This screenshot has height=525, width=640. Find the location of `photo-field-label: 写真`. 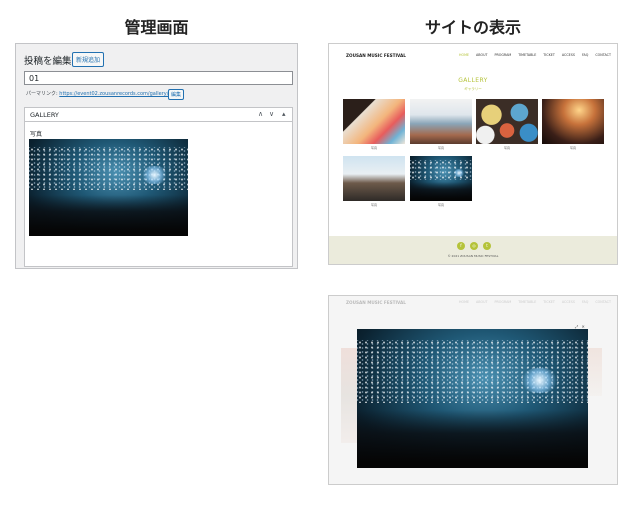

photo-field-label: 写真 is located at coordinates (36, 134).